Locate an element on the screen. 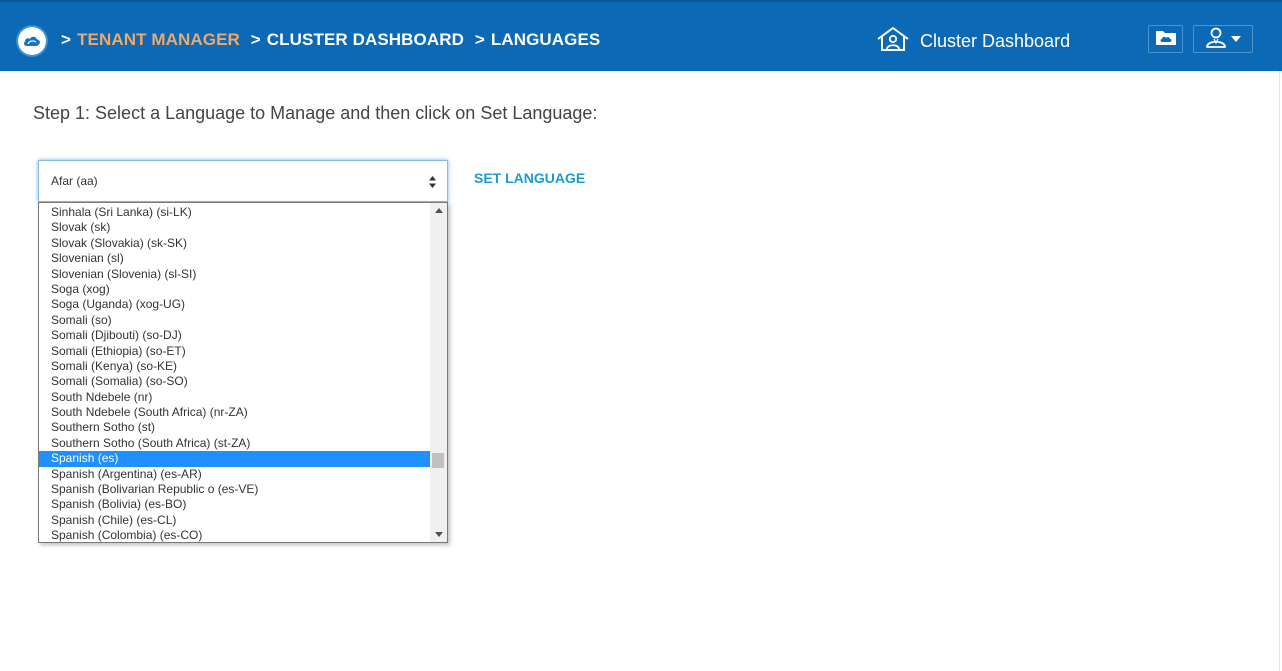  language-option: Somali (Somalia) (so-SO) is located at coordinates (235, 381).